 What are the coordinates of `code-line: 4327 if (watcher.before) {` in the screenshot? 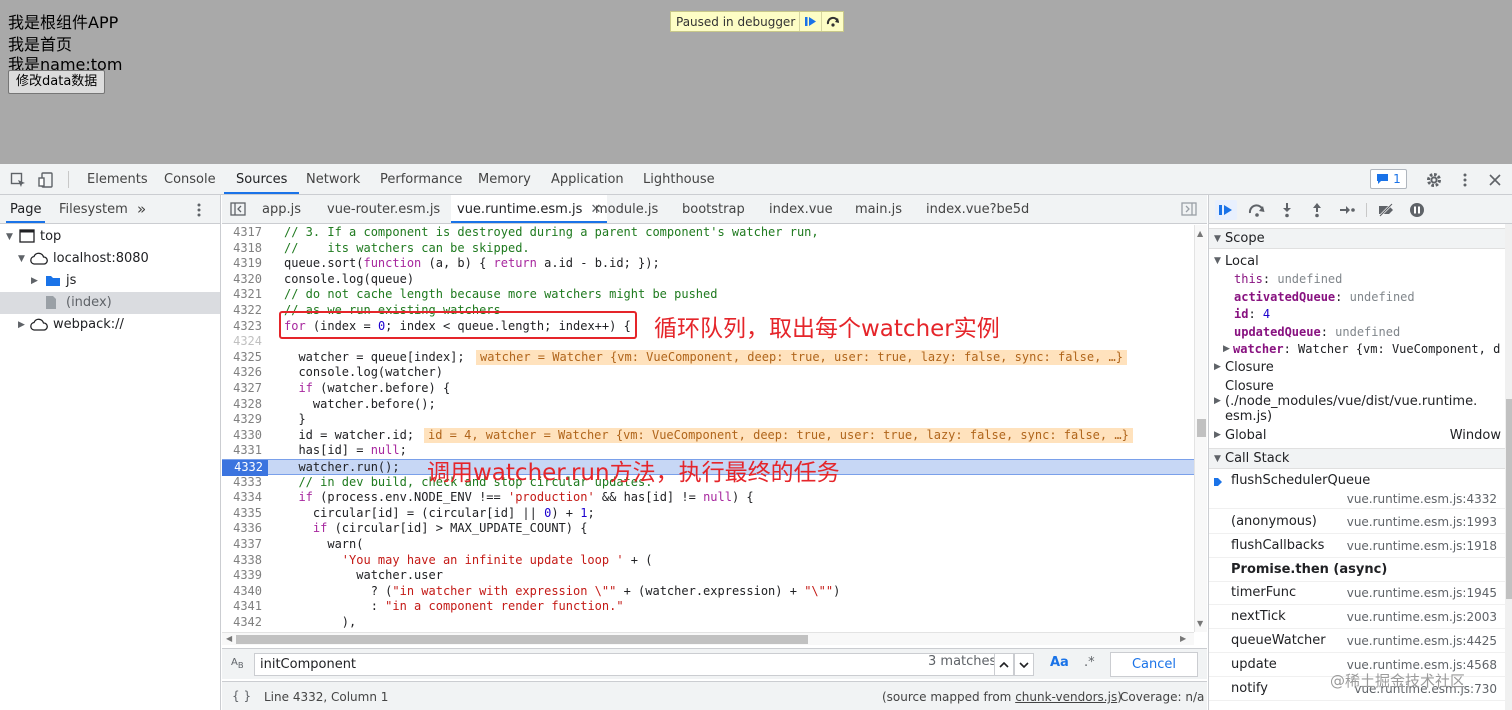 It's located at (708, 389).